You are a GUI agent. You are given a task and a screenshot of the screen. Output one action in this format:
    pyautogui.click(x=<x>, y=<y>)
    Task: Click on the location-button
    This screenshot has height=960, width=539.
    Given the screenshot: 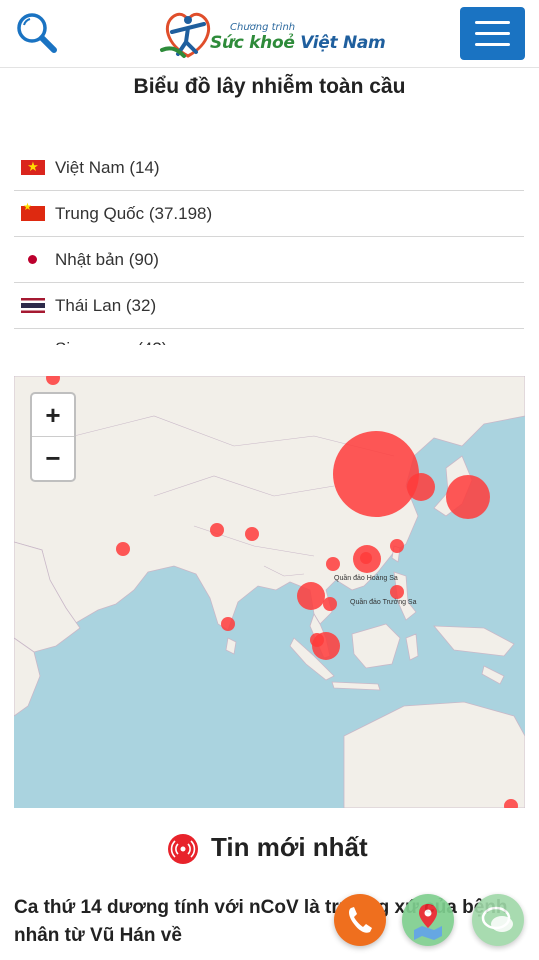 What is the action you would take?
    pyautogui.click(x=428, y=920)
    